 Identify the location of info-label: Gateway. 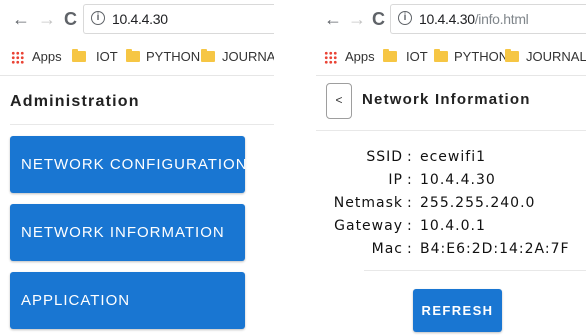
(368, 226).